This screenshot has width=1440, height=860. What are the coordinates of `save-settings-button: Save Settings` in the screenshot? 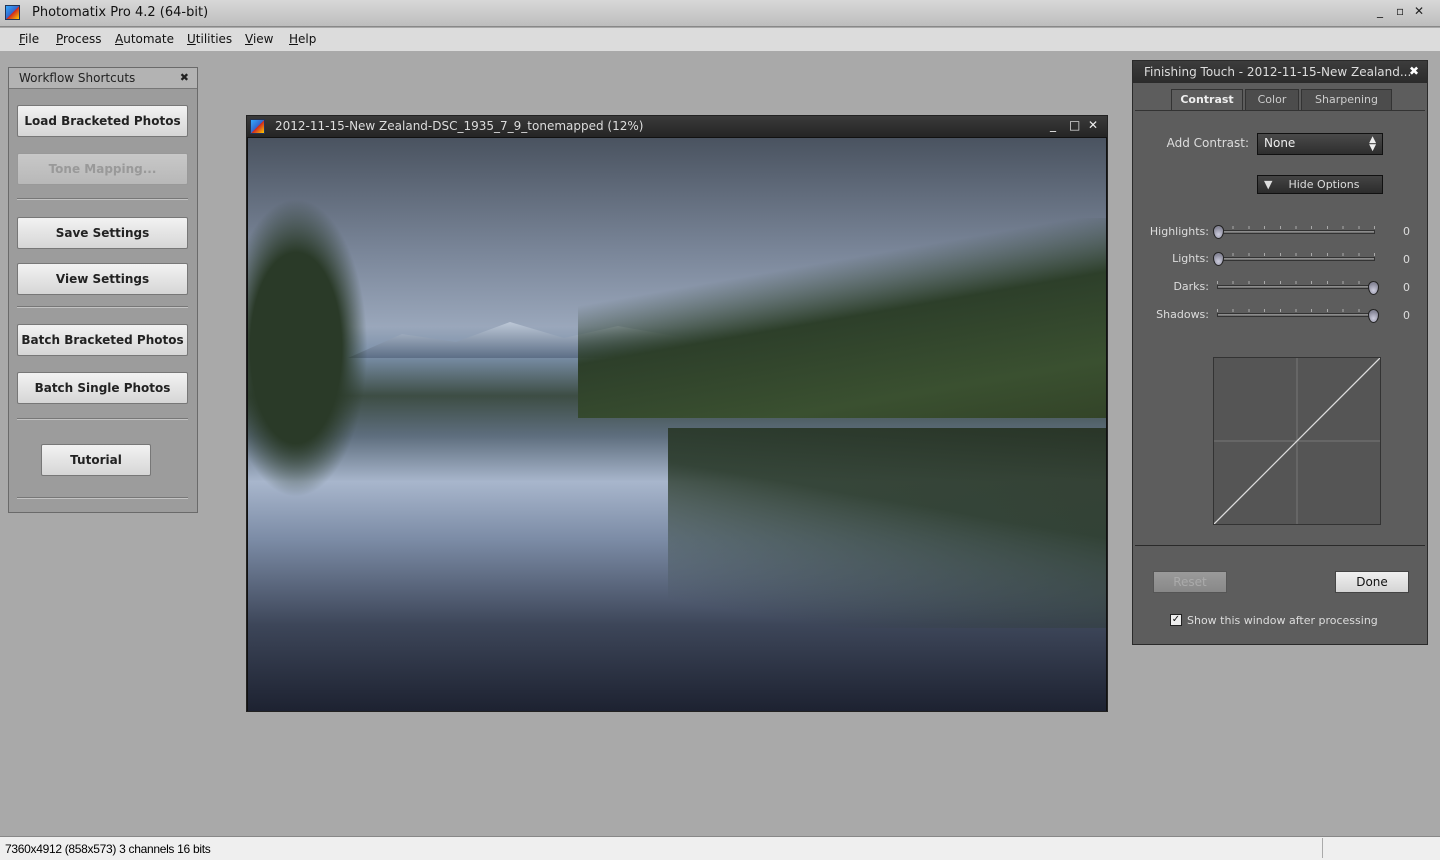 It's located at (102, 233).